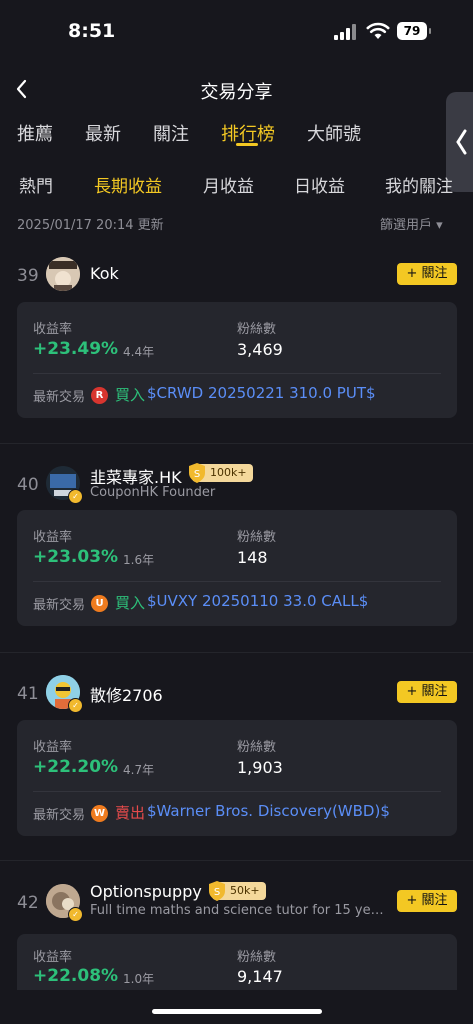 The height and width of the screenshot is (1024, 473). What do you see at coordinates (99, 603) in the screenshot?
I see `stock-logo-icon: U` at bounding box center [99, 603].